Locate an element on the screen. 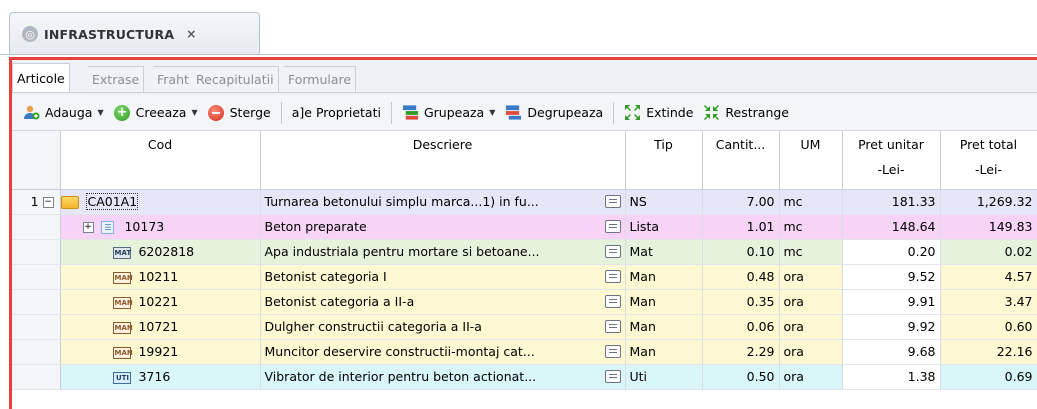 The image size is (1037, 409). ungroup-button: Degrupeaza is located at coordinates (554, 113).